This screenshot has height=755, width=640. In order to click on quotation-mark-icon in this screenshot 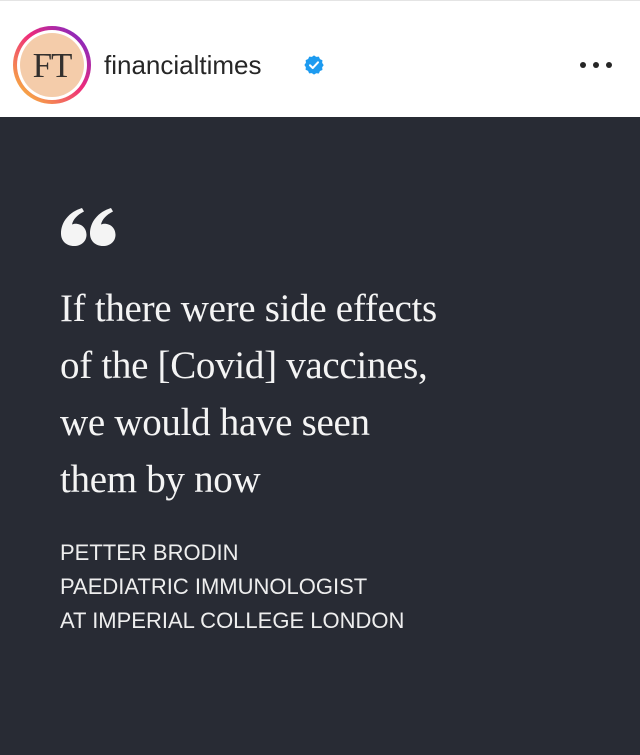, I will do `click(88, 227)`.